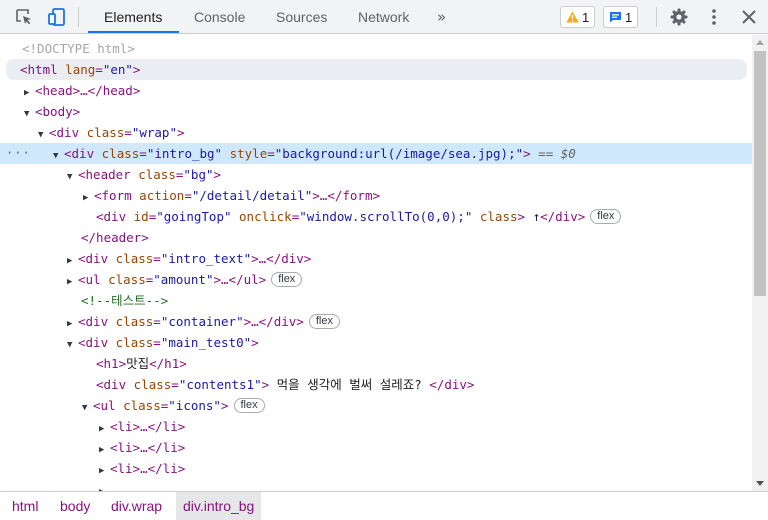 The height and width of the screenshot is (520, 768). Describe the element at coordinates (376, 111) in the screenshot. I see `dom-node-body: ▼ <body>` at that location.